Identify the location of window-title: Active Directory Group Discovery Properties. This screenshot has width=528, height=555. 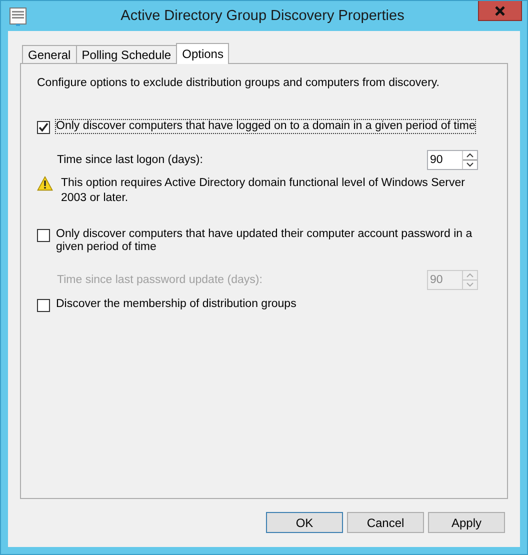
(263, 16).